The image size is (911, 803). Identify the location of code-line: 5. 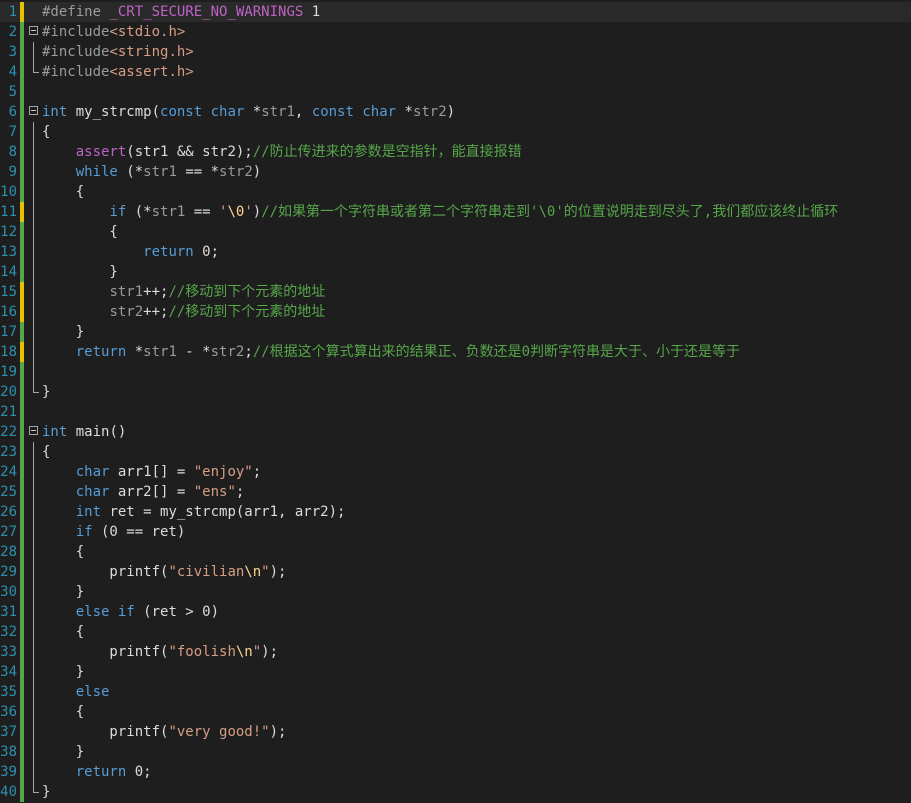
(455, 92).